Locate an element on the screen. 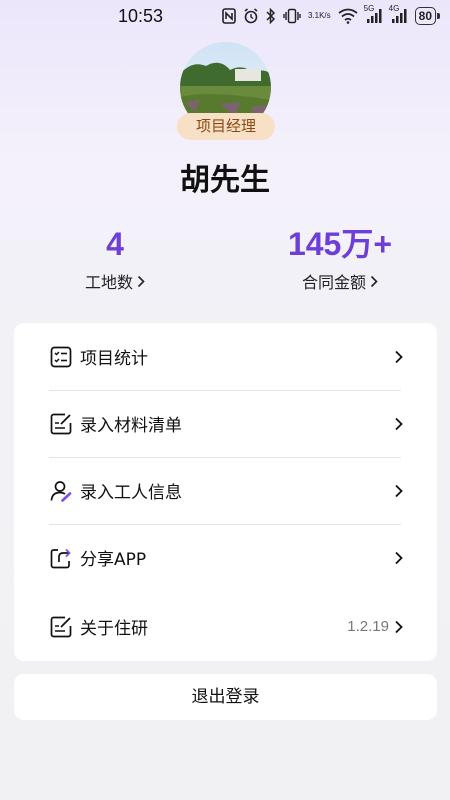  battery-indicator: 80 is located at coordinates (427, 16).